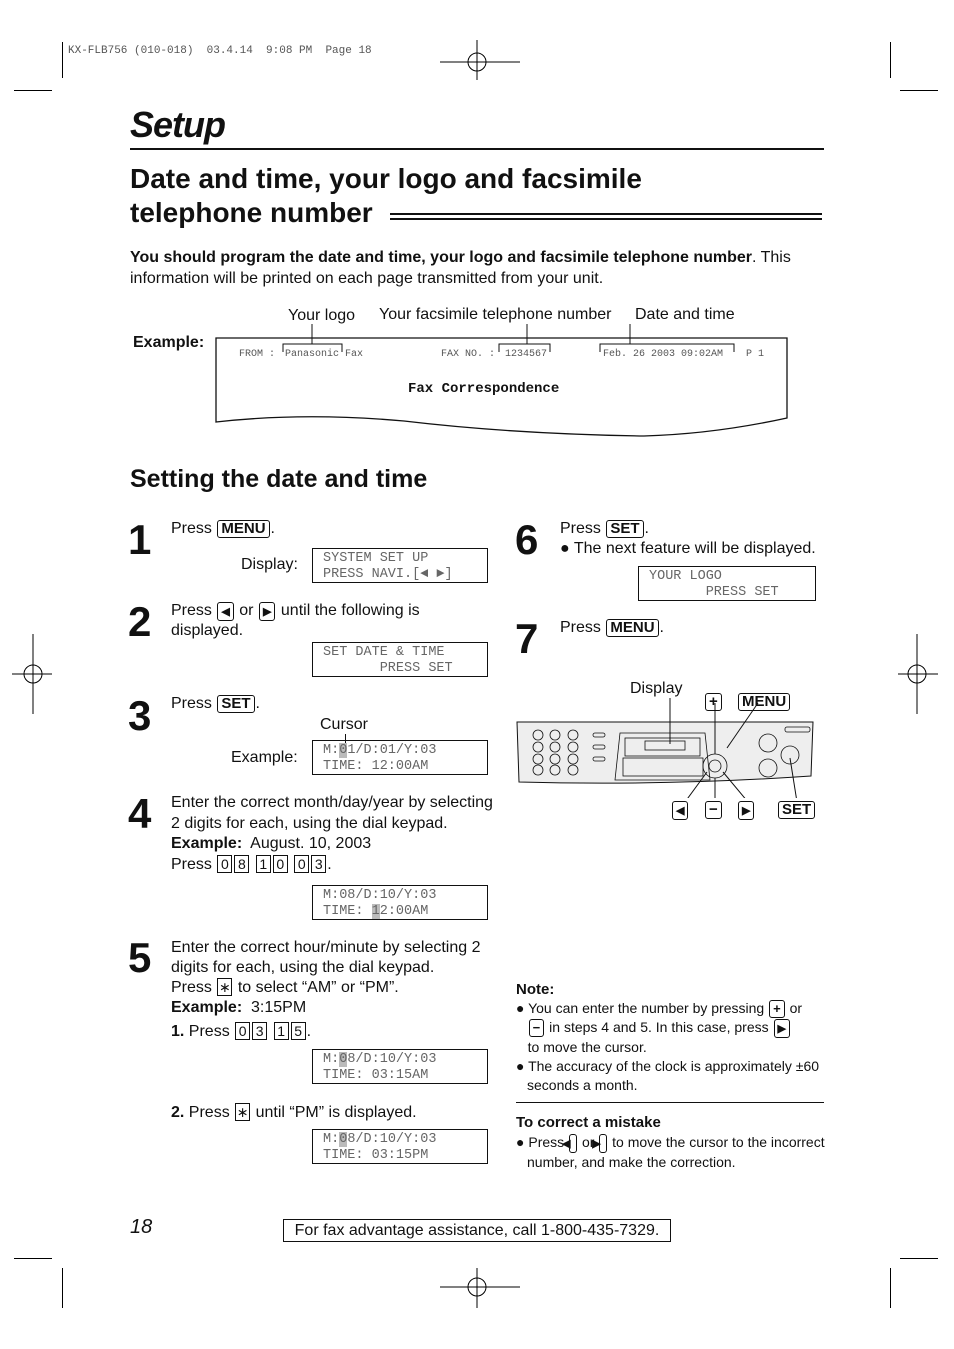 The width and height of the screenshot is (954, 1349). What do you see at coordinates (527, 539) in the screenshot?
I see `step-number: 6` at bounding box center [527, 539].